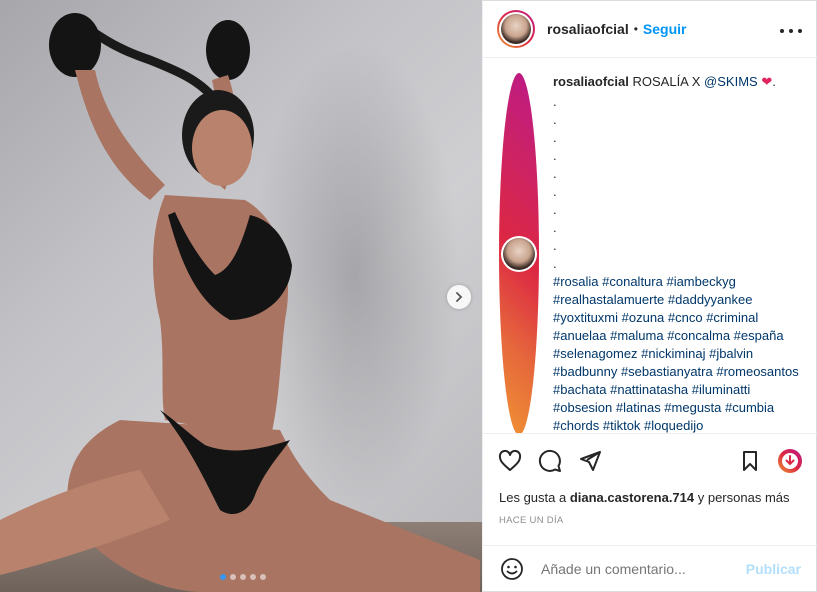 This screenshot has height=592, width=817. What do you see at coordinates (790, 461) in the screenshot?
I see `download-extension-icon` at bounding box center [790, 461].